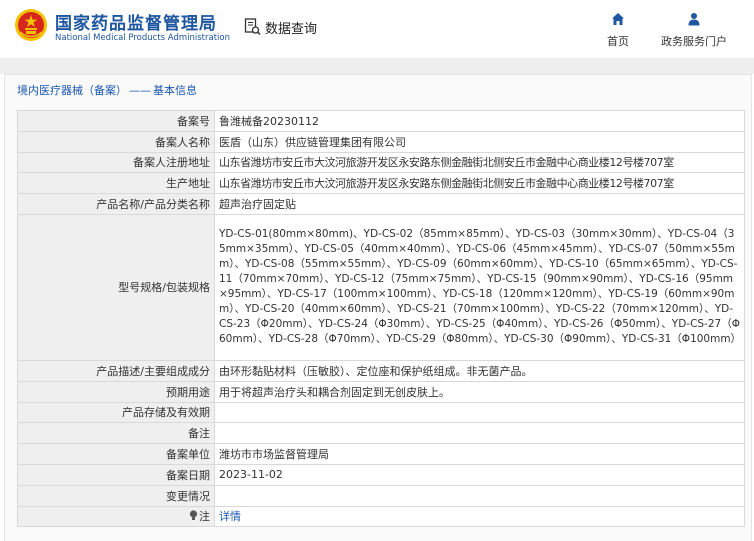  I want to click on note-label: 注, so click(204, 517).